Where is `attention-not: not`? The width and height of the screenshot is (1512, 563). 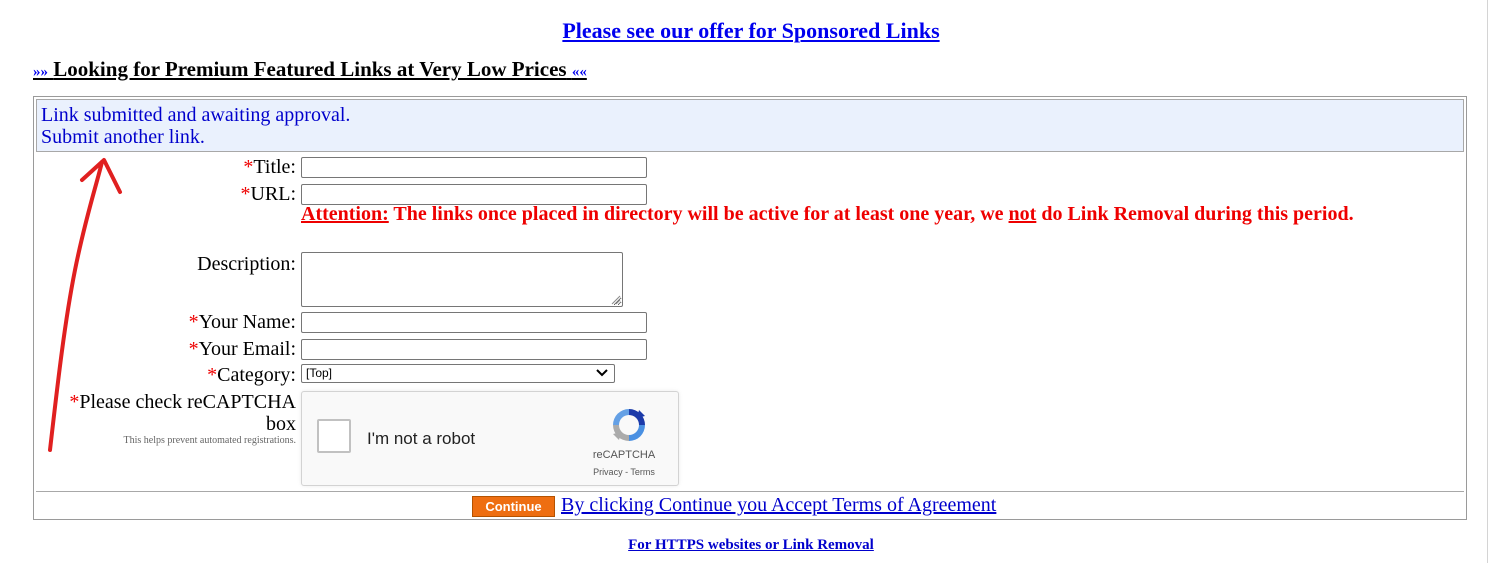
attention-not: not is located at coordinates (1022, 214).